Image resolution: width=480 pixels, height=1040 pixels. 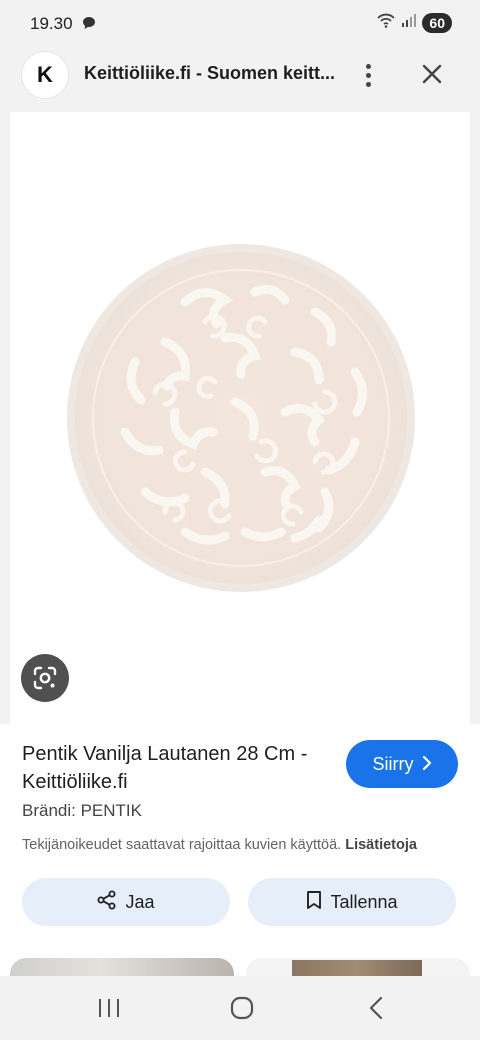 I want to click on bookmark-icon, so click(x=314, y=902).